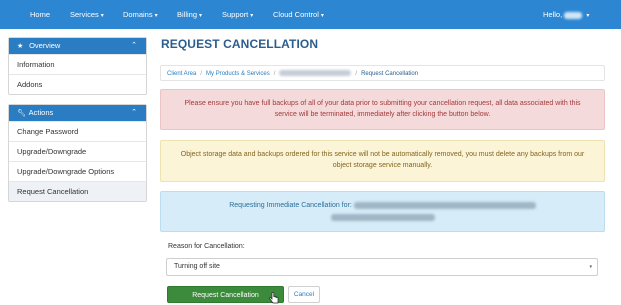  I want to click on nav-user-menu: Hello, ▾, so click(566, 14).